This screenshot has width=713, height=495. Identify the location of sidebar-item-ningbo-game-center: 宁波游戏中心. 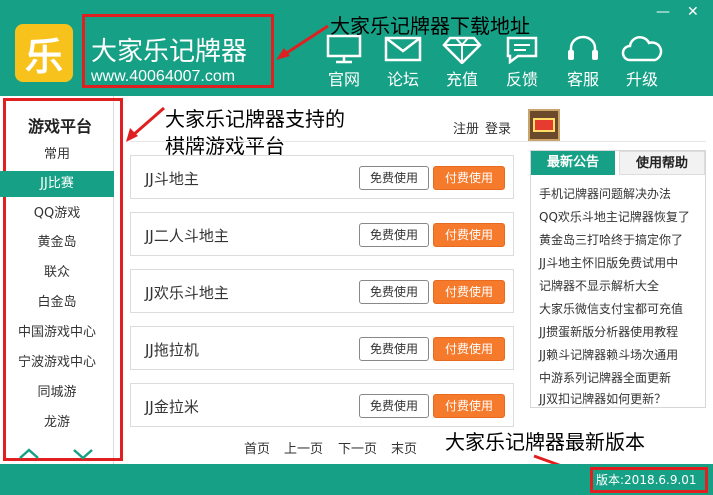
(57, 363).